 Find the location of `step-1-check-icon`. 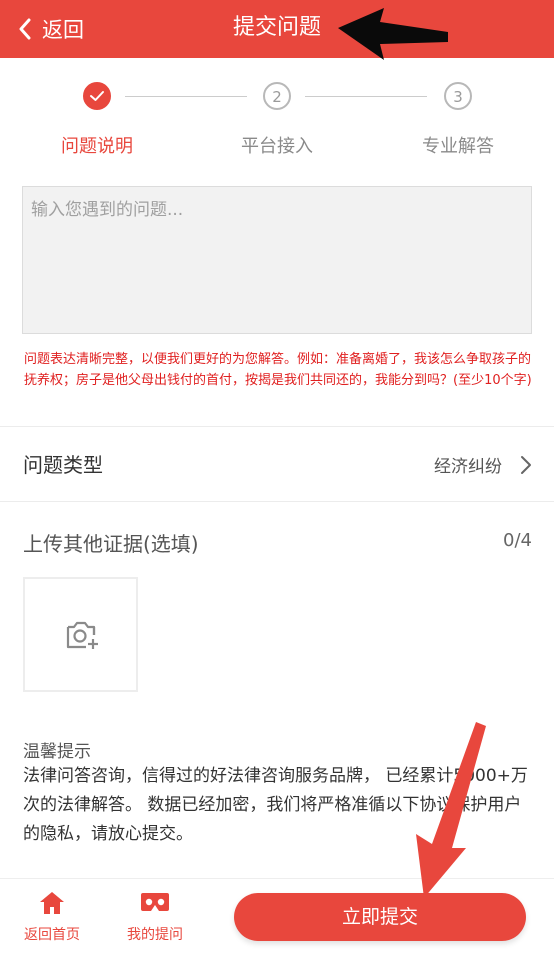

step-1-check-icon is located at coordinates (97, 96).